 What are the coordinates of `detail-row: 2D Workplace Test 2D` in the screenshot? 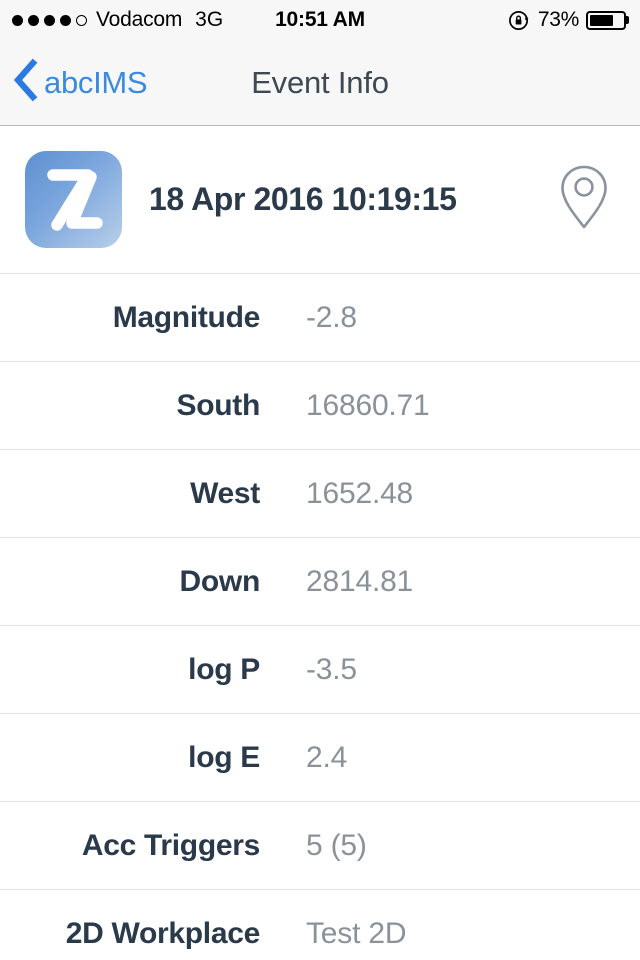 It's located at (320, 925).